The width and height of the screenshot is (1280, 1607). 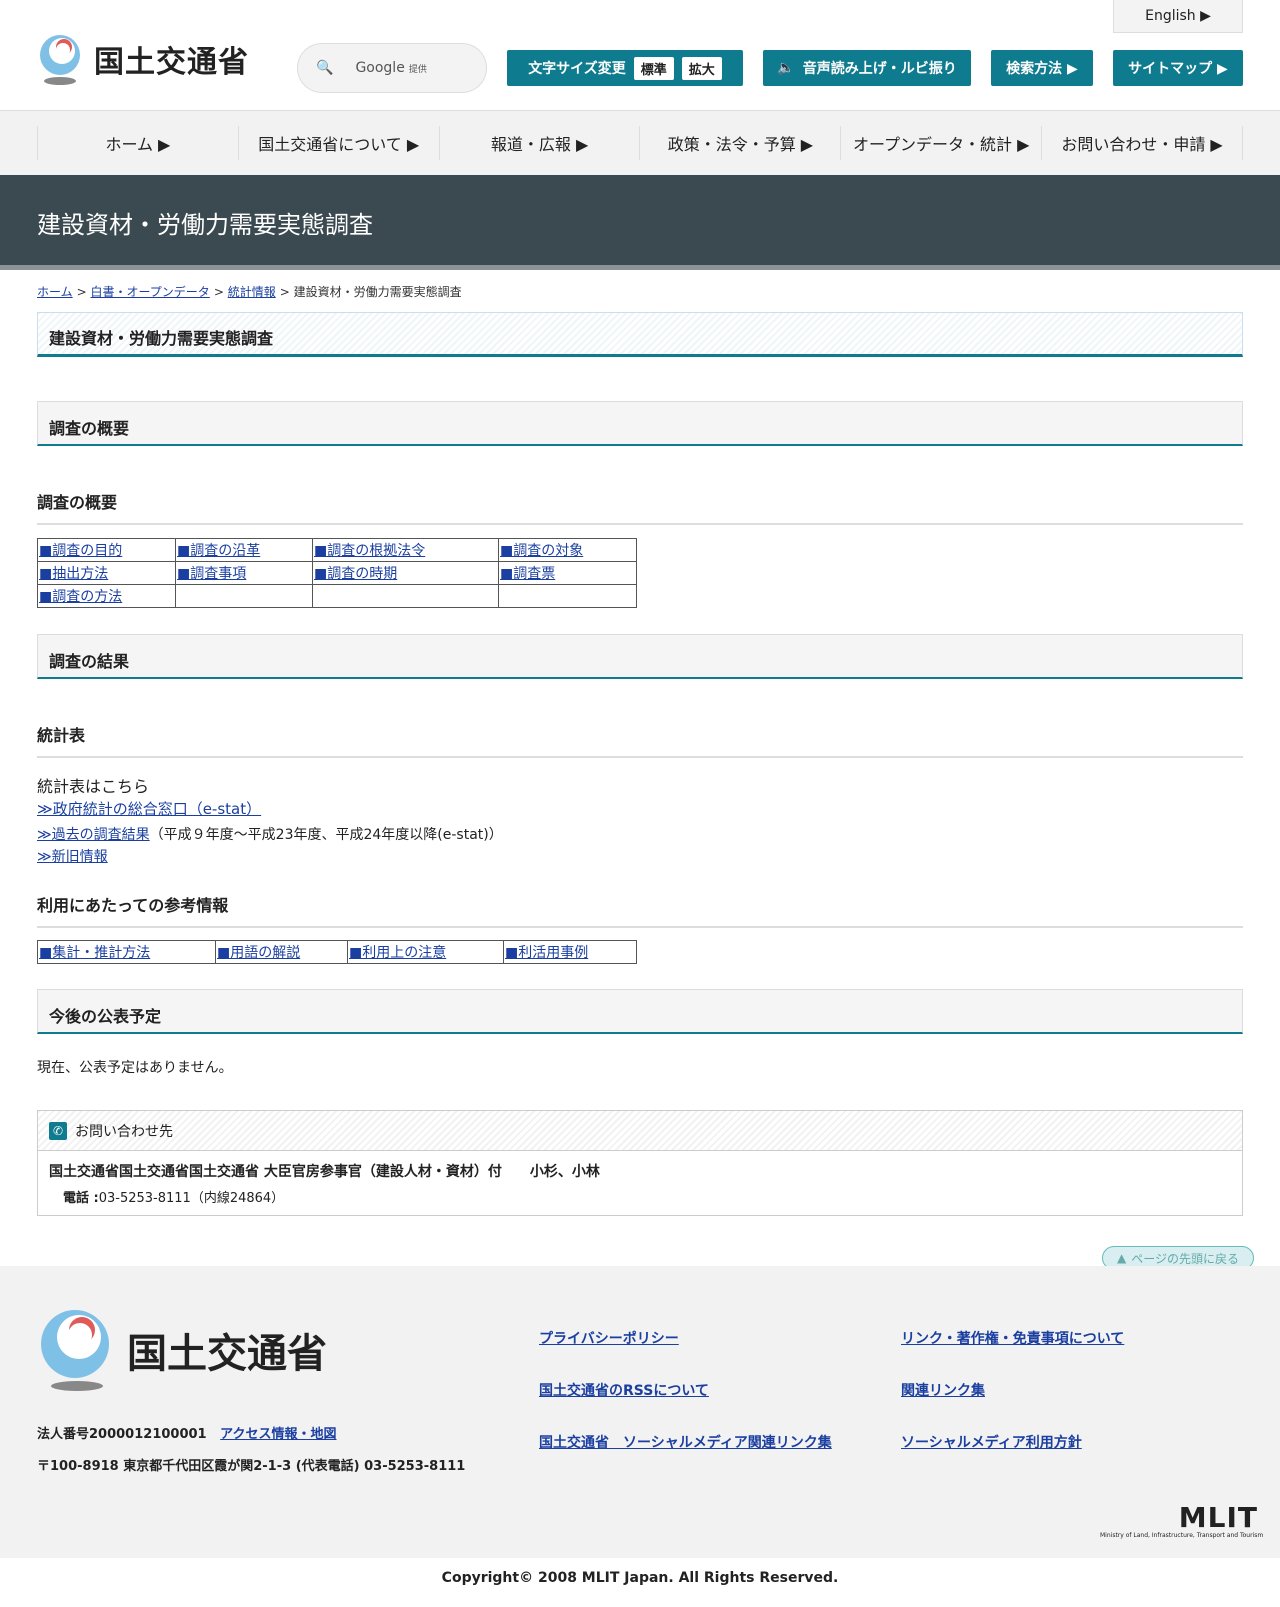 What do you see at coordinates (55, 292) in the screenshot?
I see `breadcrumb-home: ホーム` at bounding box center [55, 292].